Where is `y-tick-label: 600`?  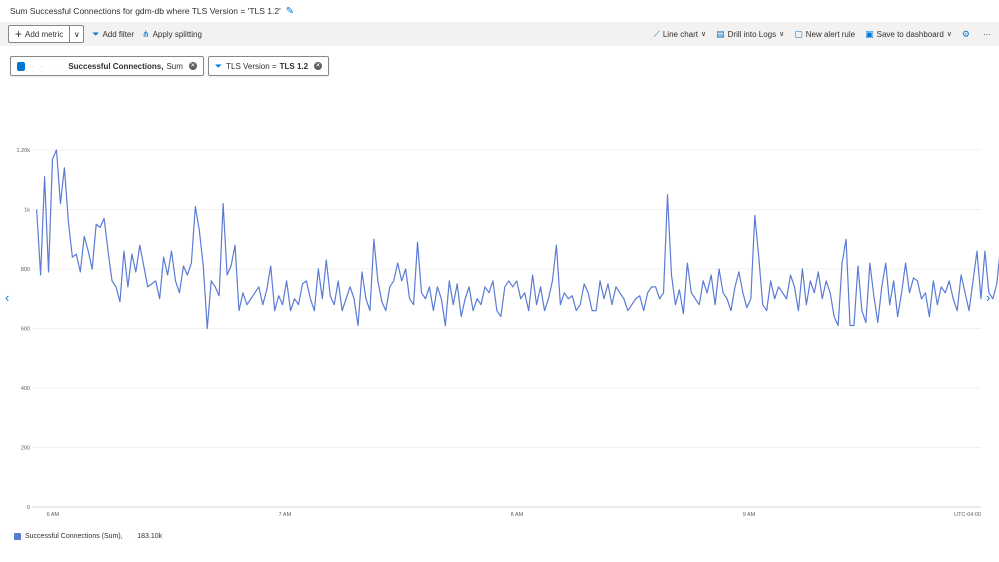
y-tick-label: 600 is located at coordinates (25, 330).